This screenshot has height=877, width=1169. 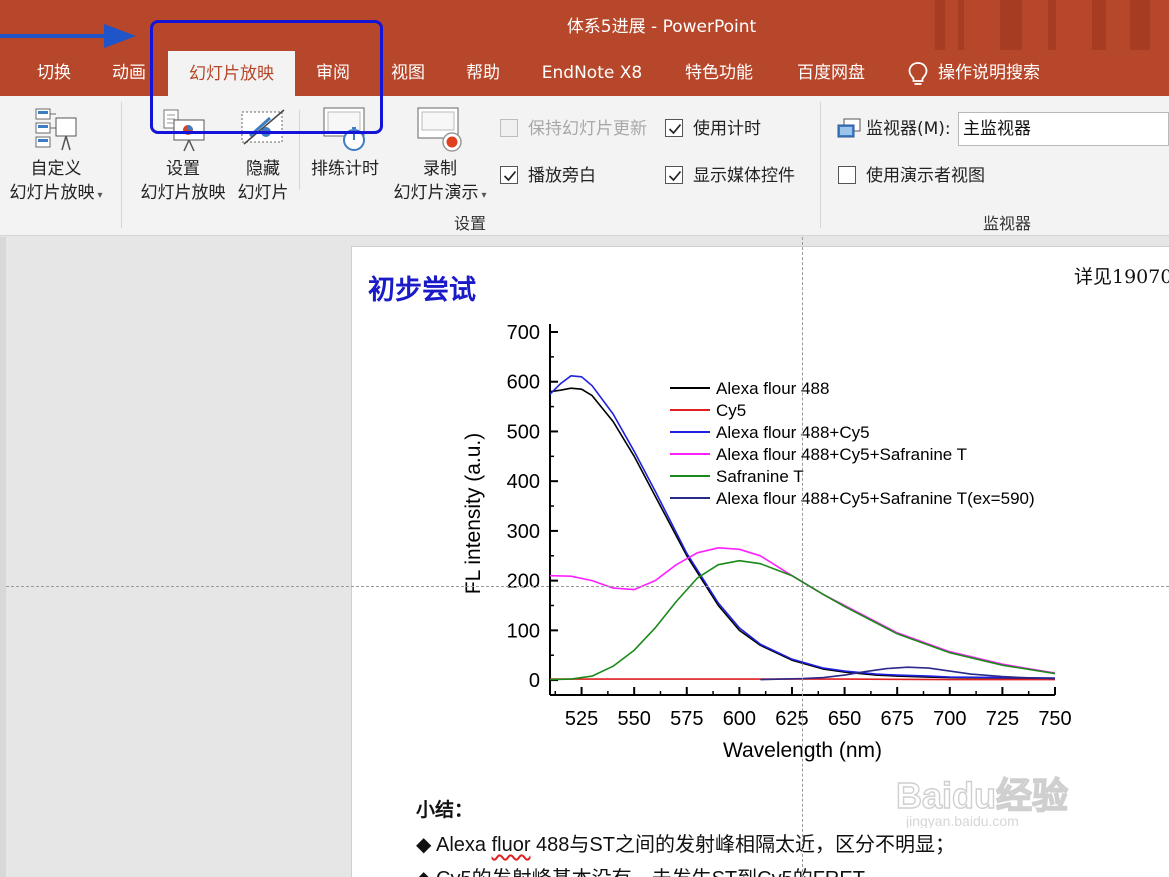 I want to click on record-icon, so click(x=439, y=129).